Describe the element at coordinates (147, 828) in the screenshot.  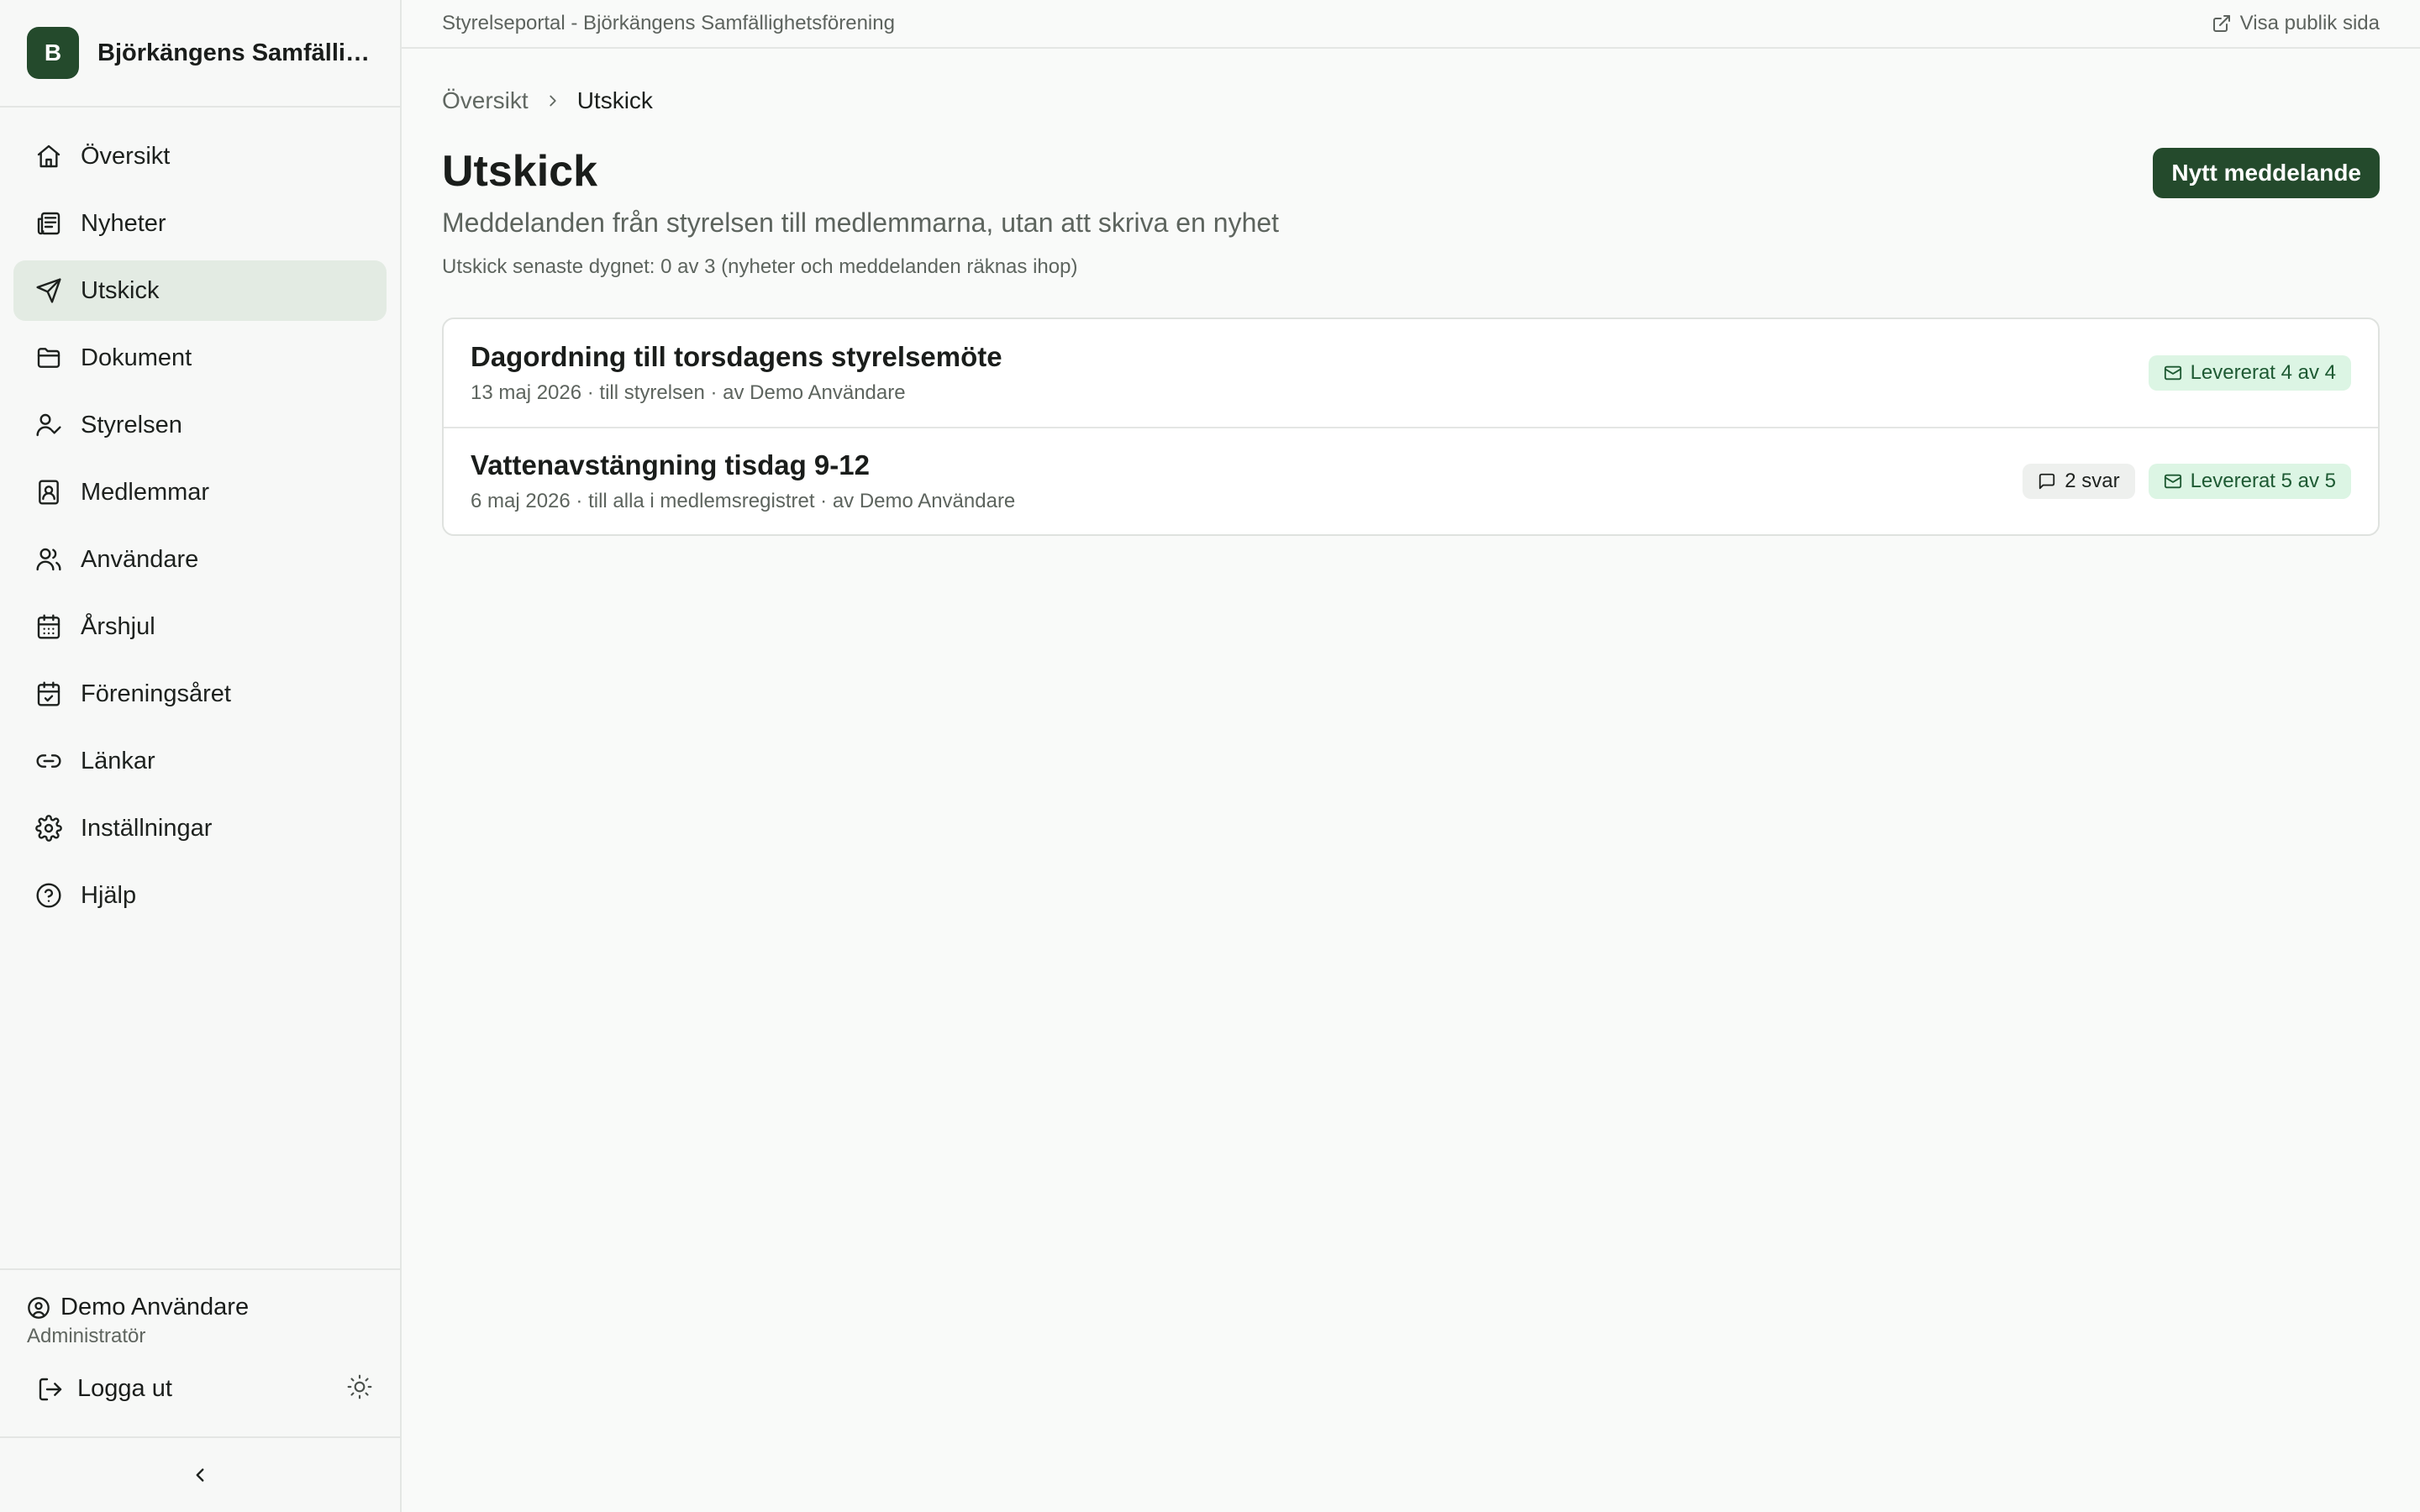
I see `sidebar-item-label: Inställningar` at that location.